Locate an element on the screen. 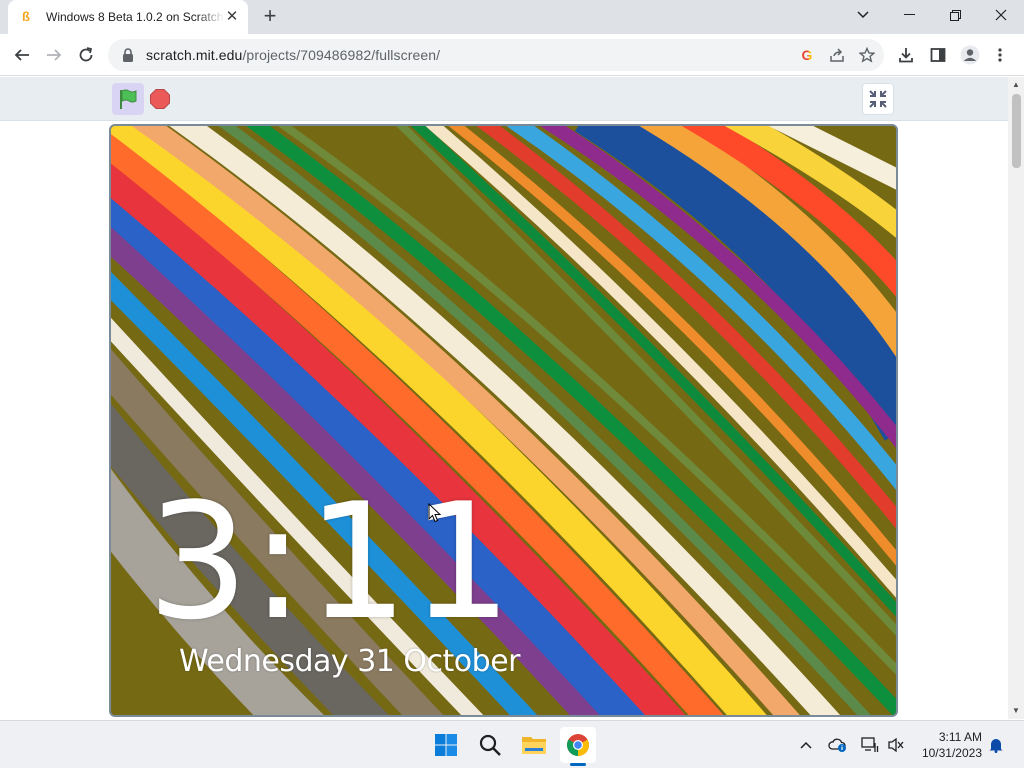 Image resolution: width=1024 pixels, height=768 pixels. share-button is located at coordinates (837, 55).